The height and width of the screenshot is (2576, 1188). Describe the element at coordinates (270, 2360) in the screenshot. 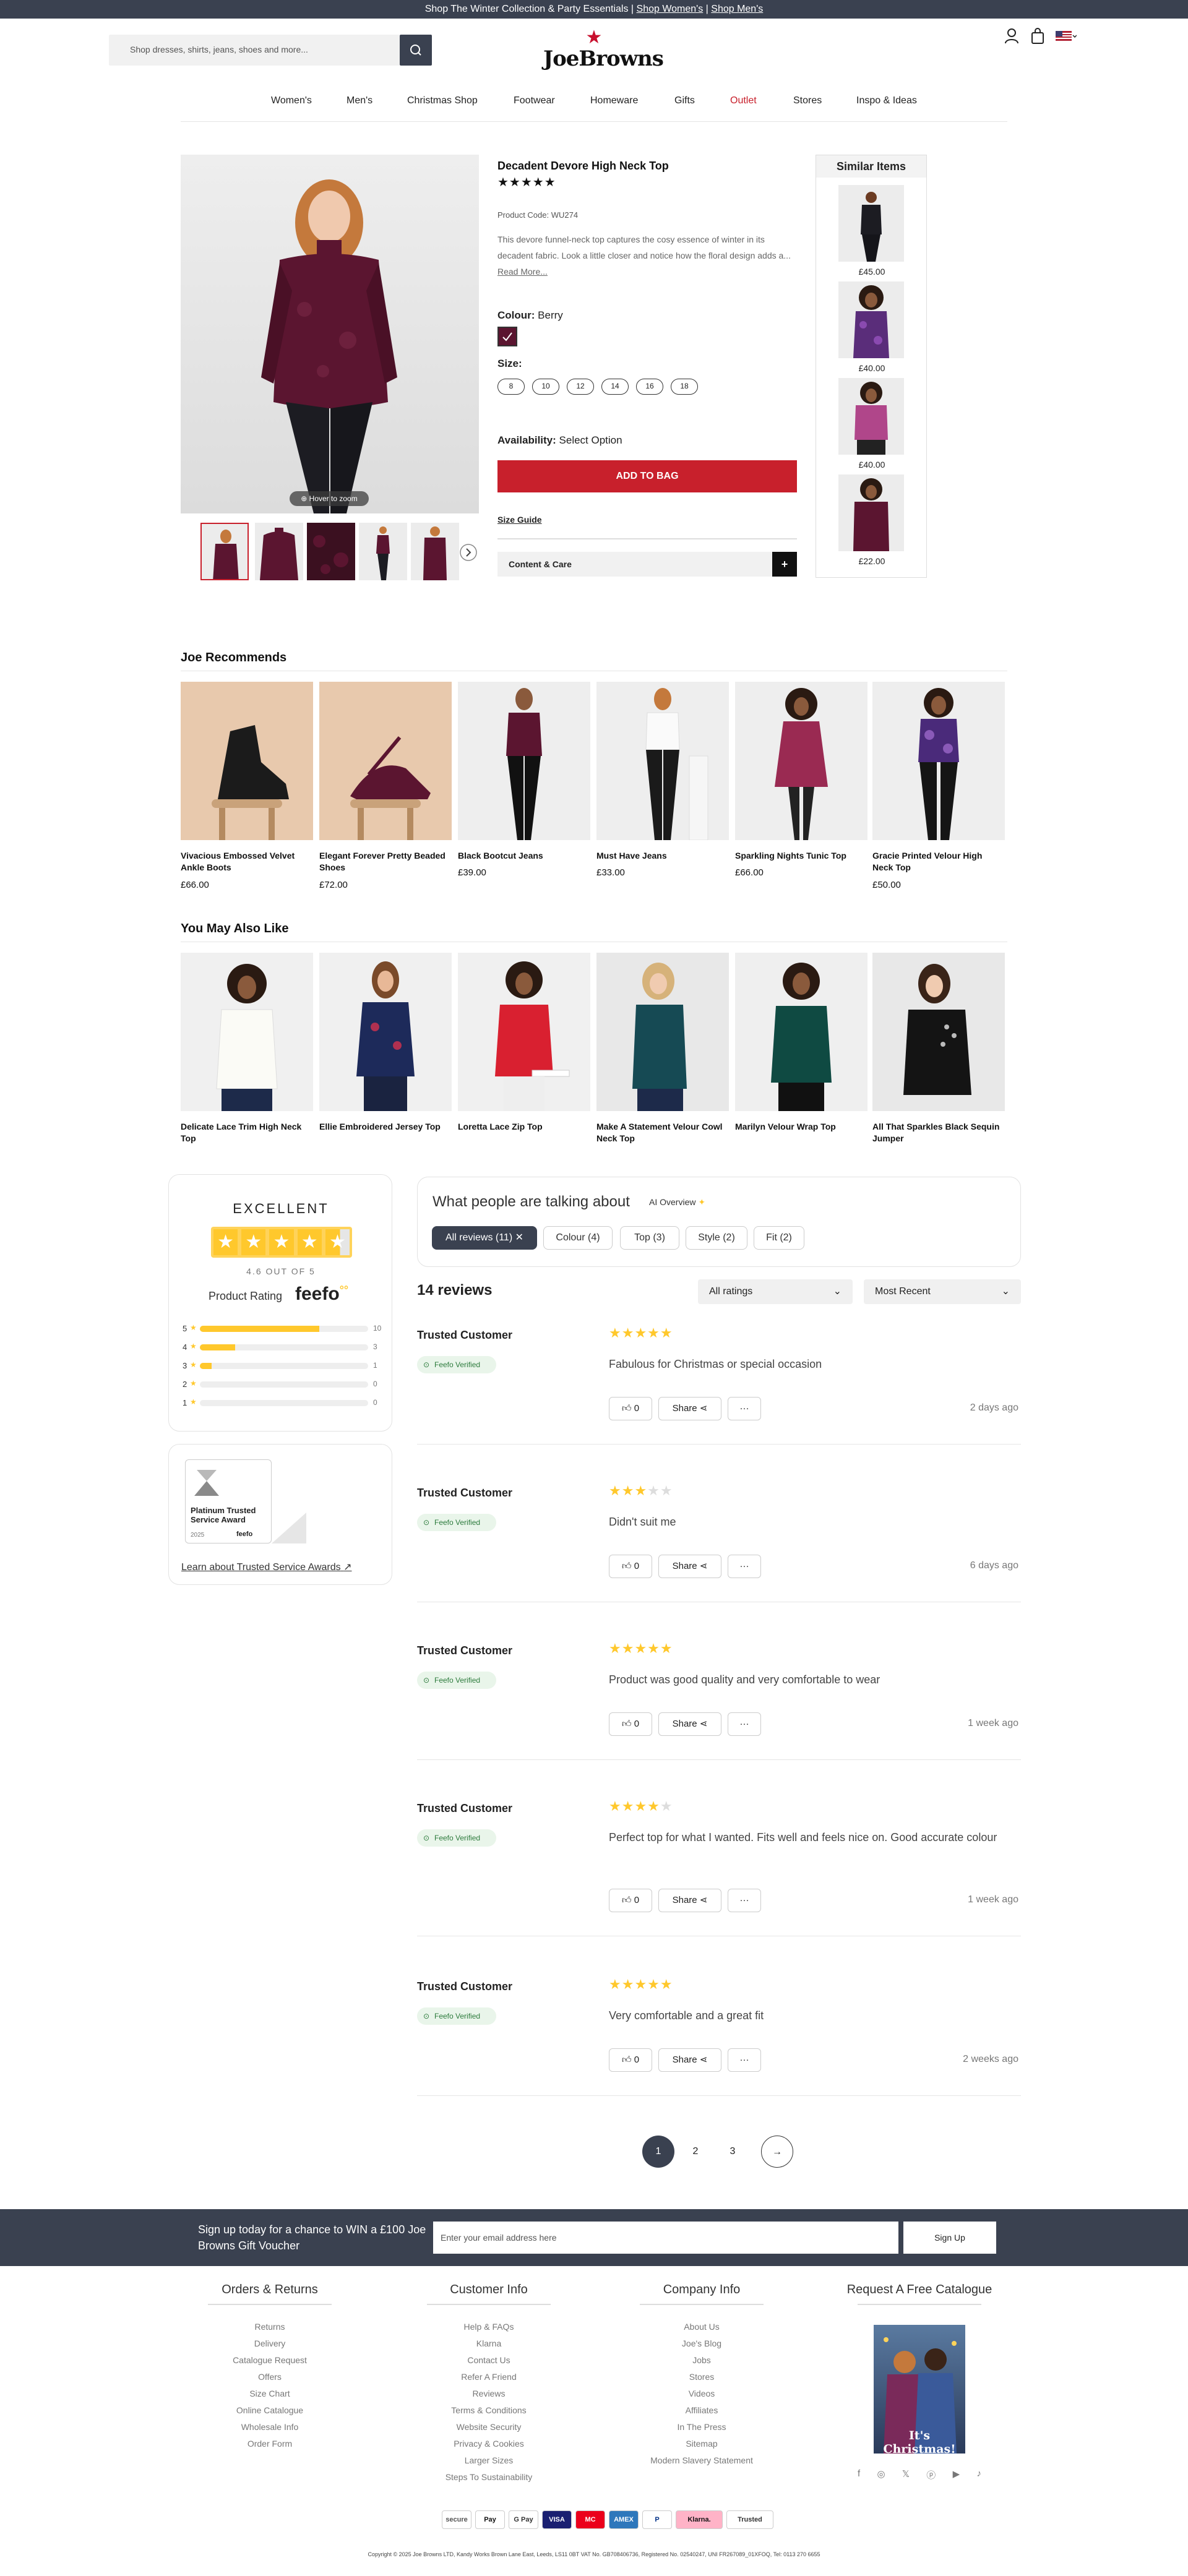

I see `footer-link: Catalogue Request` at that location.